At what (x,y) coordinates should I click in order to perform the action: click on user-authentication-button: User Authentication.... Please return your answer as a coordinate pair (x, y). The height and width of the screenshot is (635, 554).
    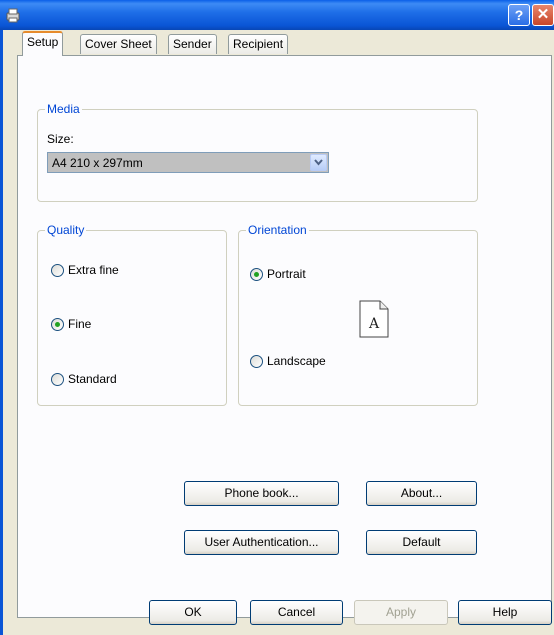
    Looking at the image, I should click on (261, 542).